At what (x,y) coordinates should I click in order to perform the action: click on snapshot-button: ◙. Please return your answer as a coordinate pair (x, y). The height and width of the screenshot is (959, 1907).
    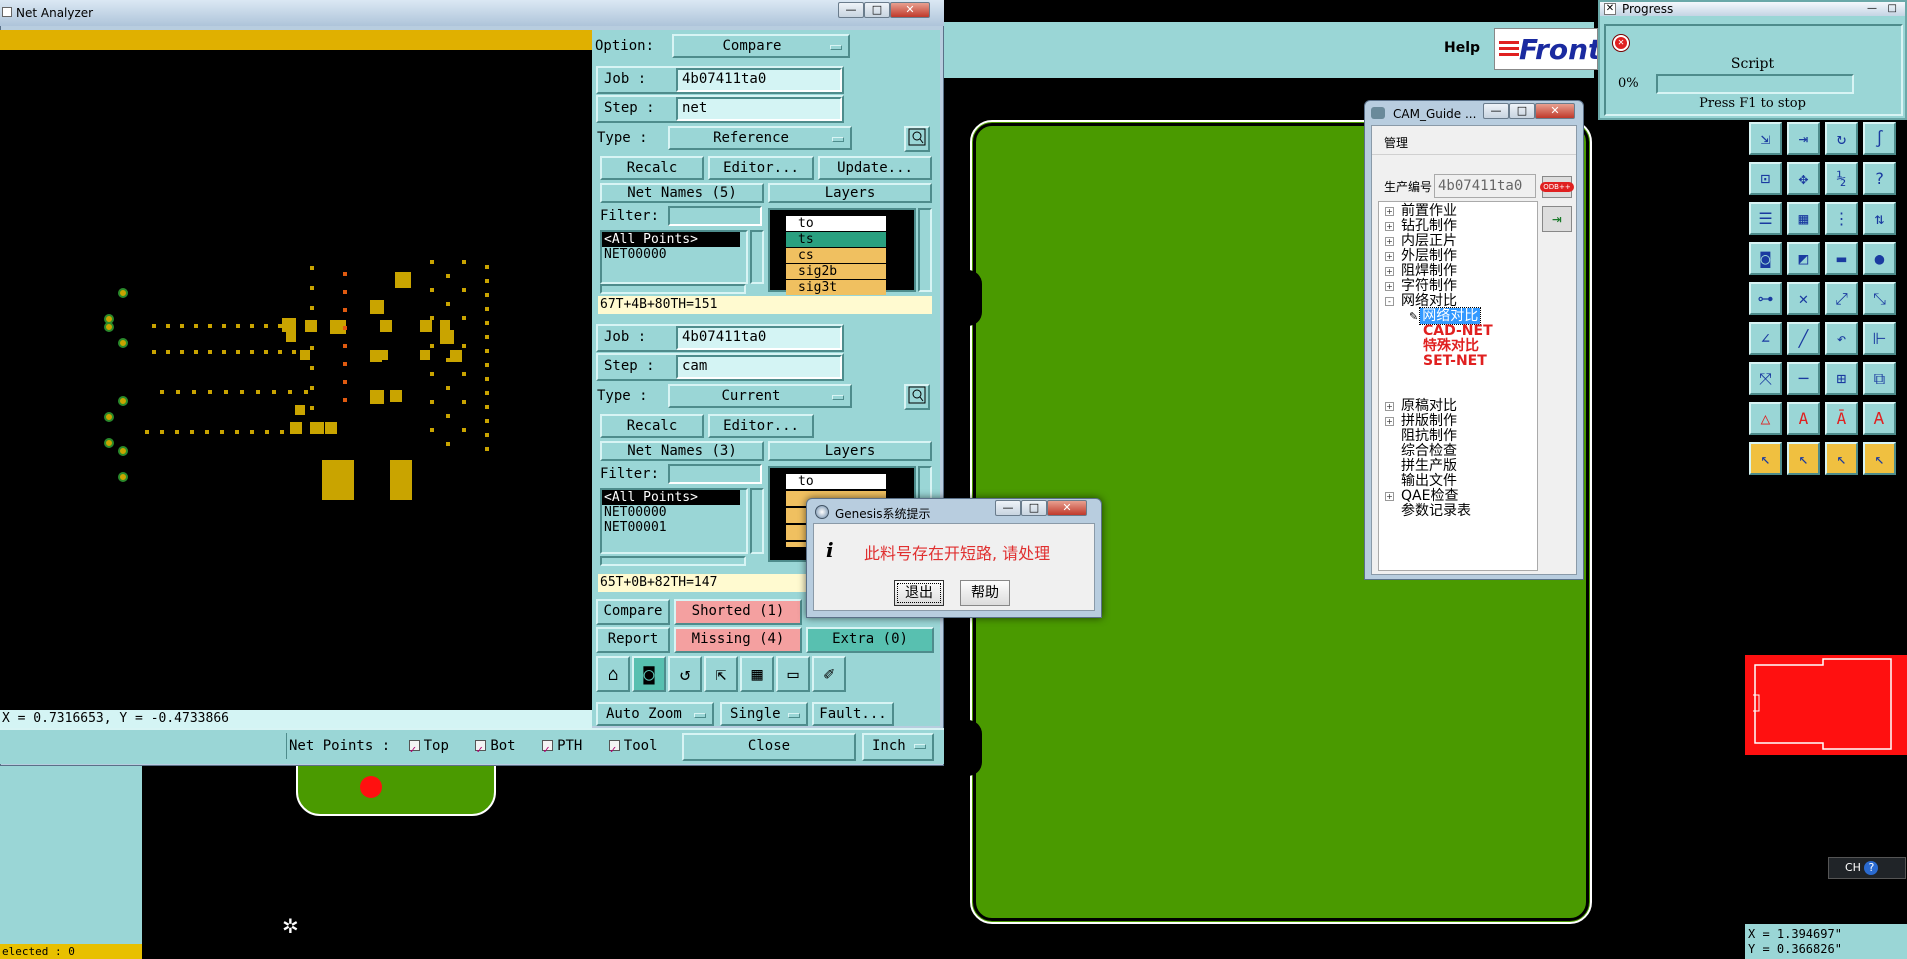
    Looking at the image, I should click on (649, 674).